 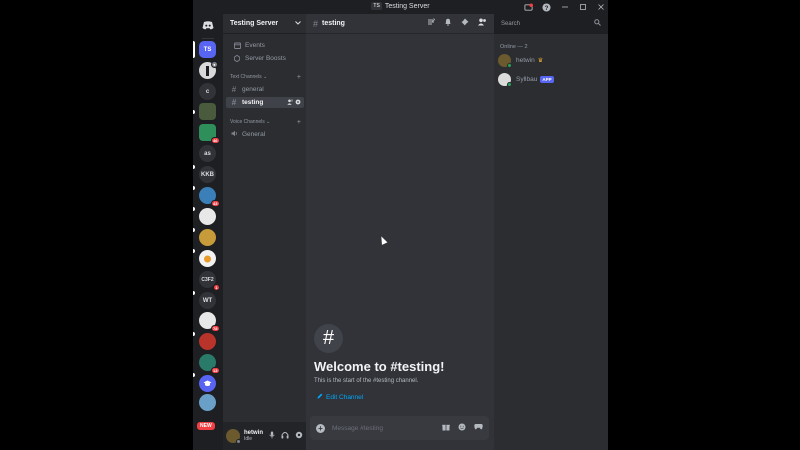 What do you see at coordinates (238, 441) in the screenshot?
I see `idle-status-icon` at bounding box center [238, 441].